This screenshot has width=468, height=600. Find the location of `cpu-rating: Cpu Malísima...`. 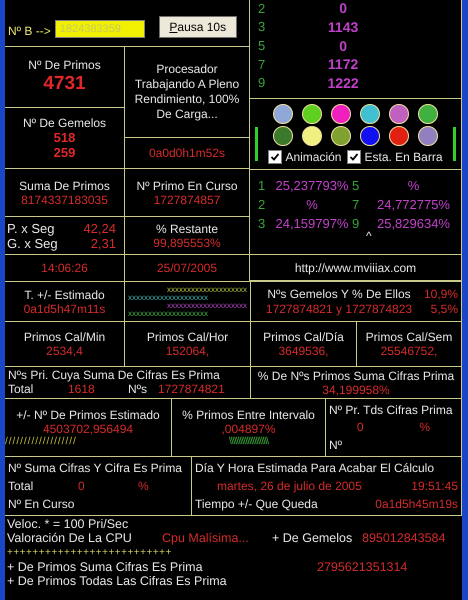

cpu-rating: Cpu Malísima... is located at coordinates (206, 538).